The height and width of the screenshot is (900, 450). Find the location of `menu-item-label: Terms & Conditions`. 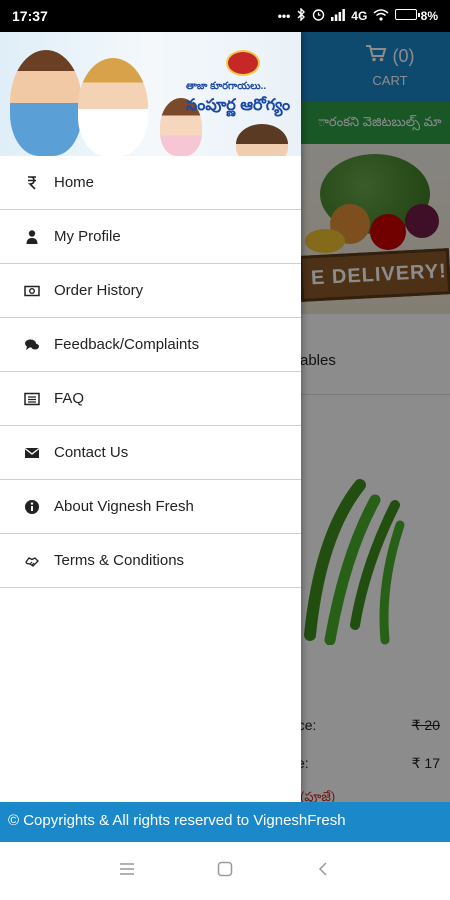

menu-item-label: Terms & Conditions is located at coordinates (119, 560).